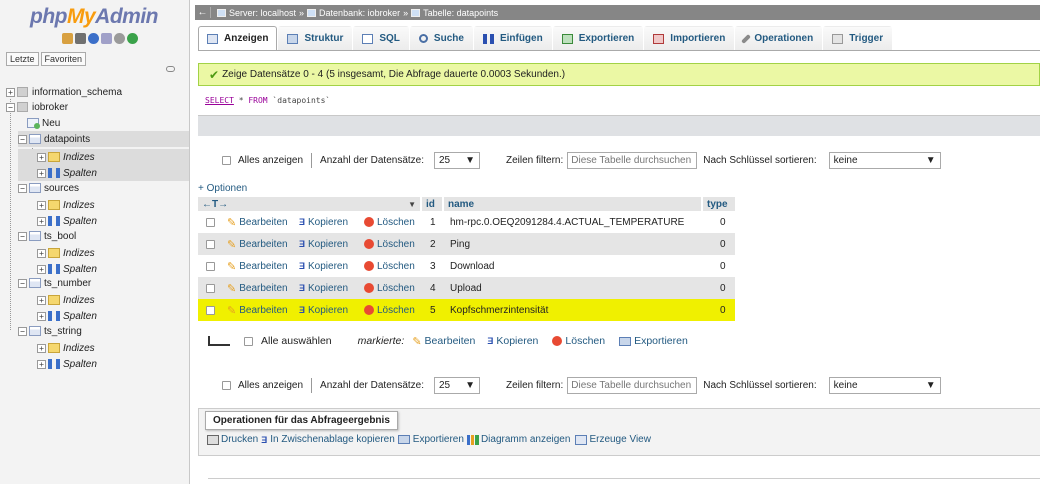  I want to click on recent-tab: Letzte, so click(22, 59).